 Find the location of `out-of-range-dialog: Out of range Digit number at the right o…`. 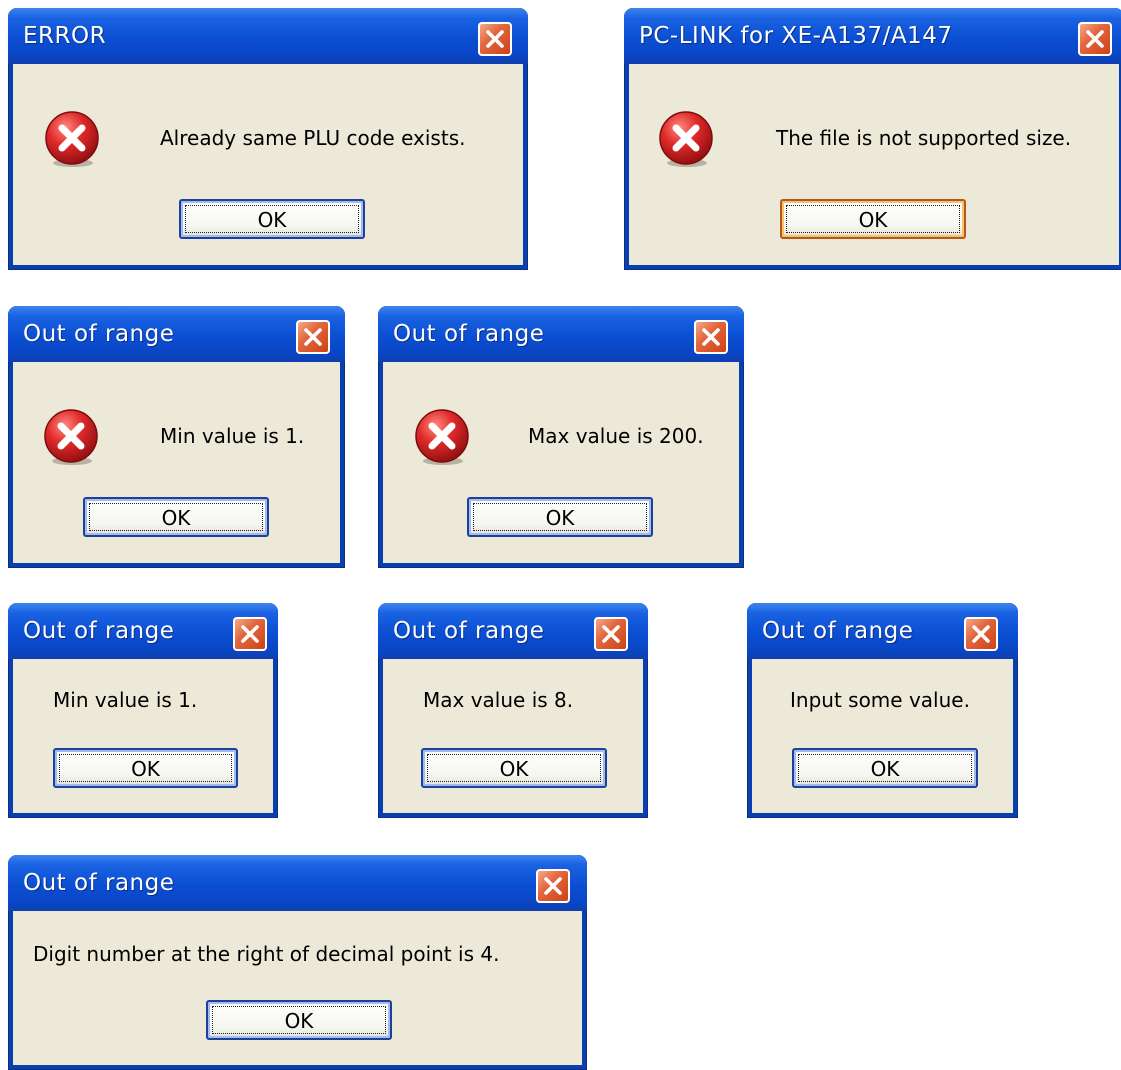

out-of-range-dialog: Out of range Digit number at the right o… is located at coordinates (297, 962).